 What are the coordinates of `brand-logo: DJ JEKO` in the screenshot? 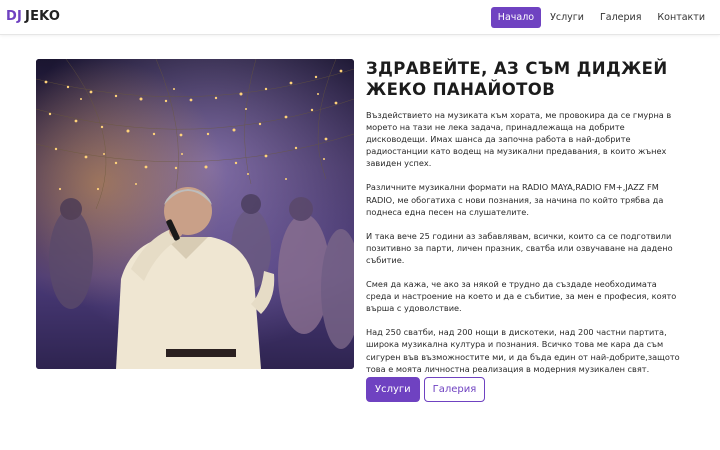 It's located at (33, 16).